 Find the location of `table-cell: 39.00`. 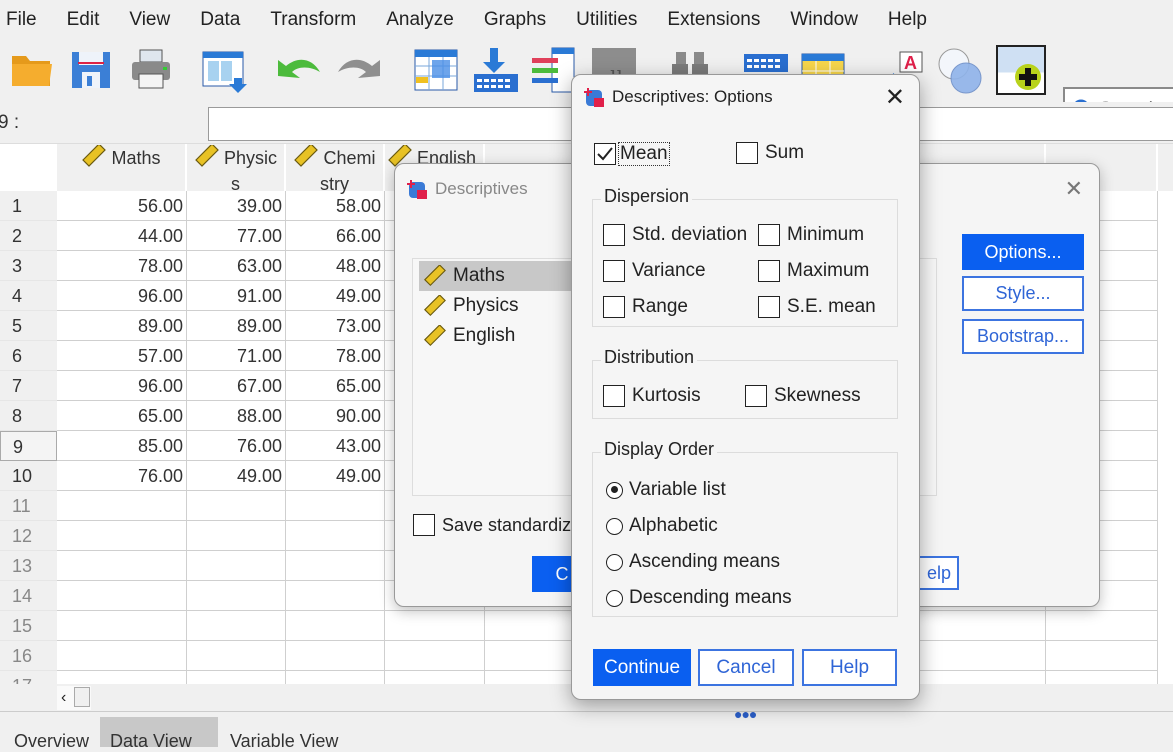

table-cell: 39.00 is located at coordinates (236, 206).